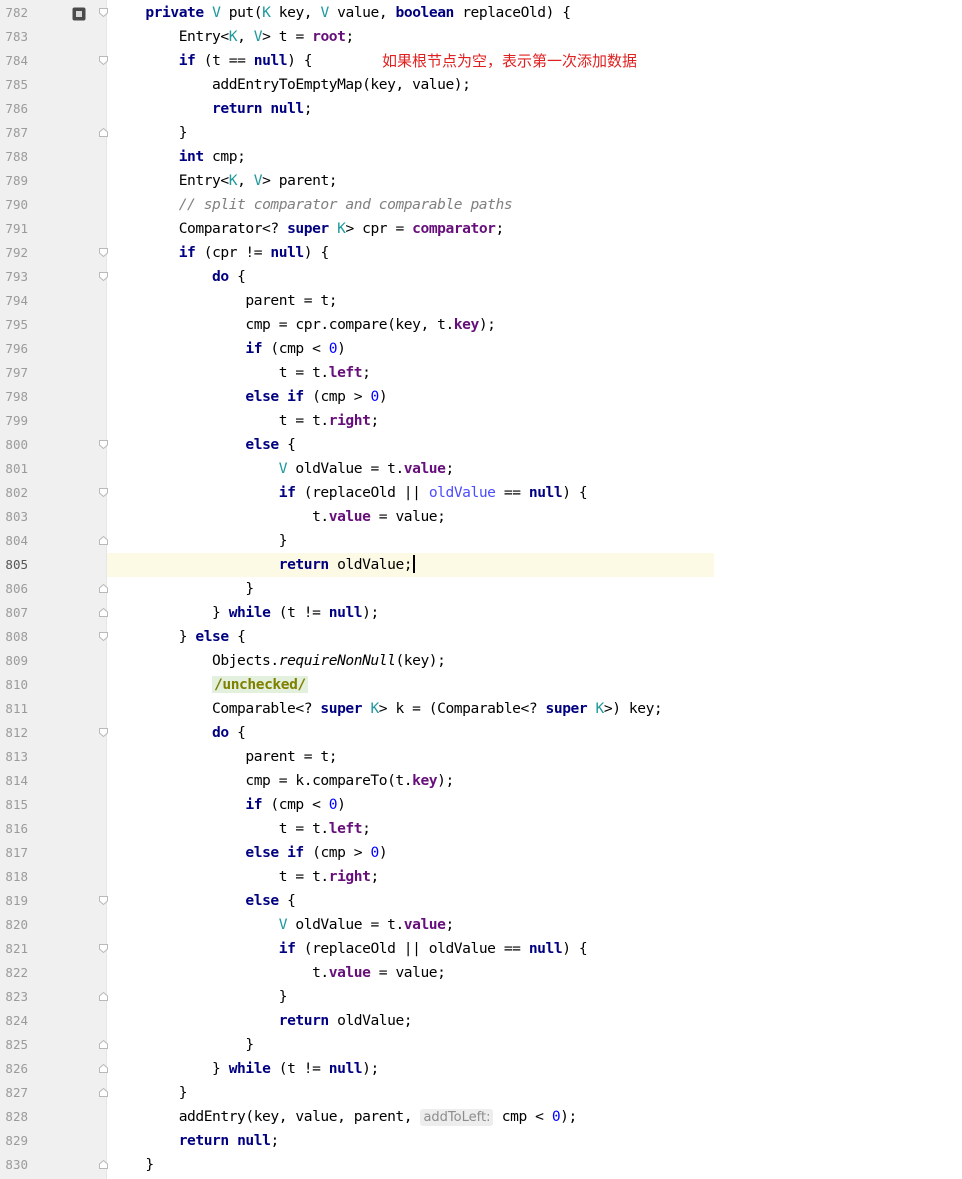  I want to click on code-line: 800 else {, so click(481, 445).